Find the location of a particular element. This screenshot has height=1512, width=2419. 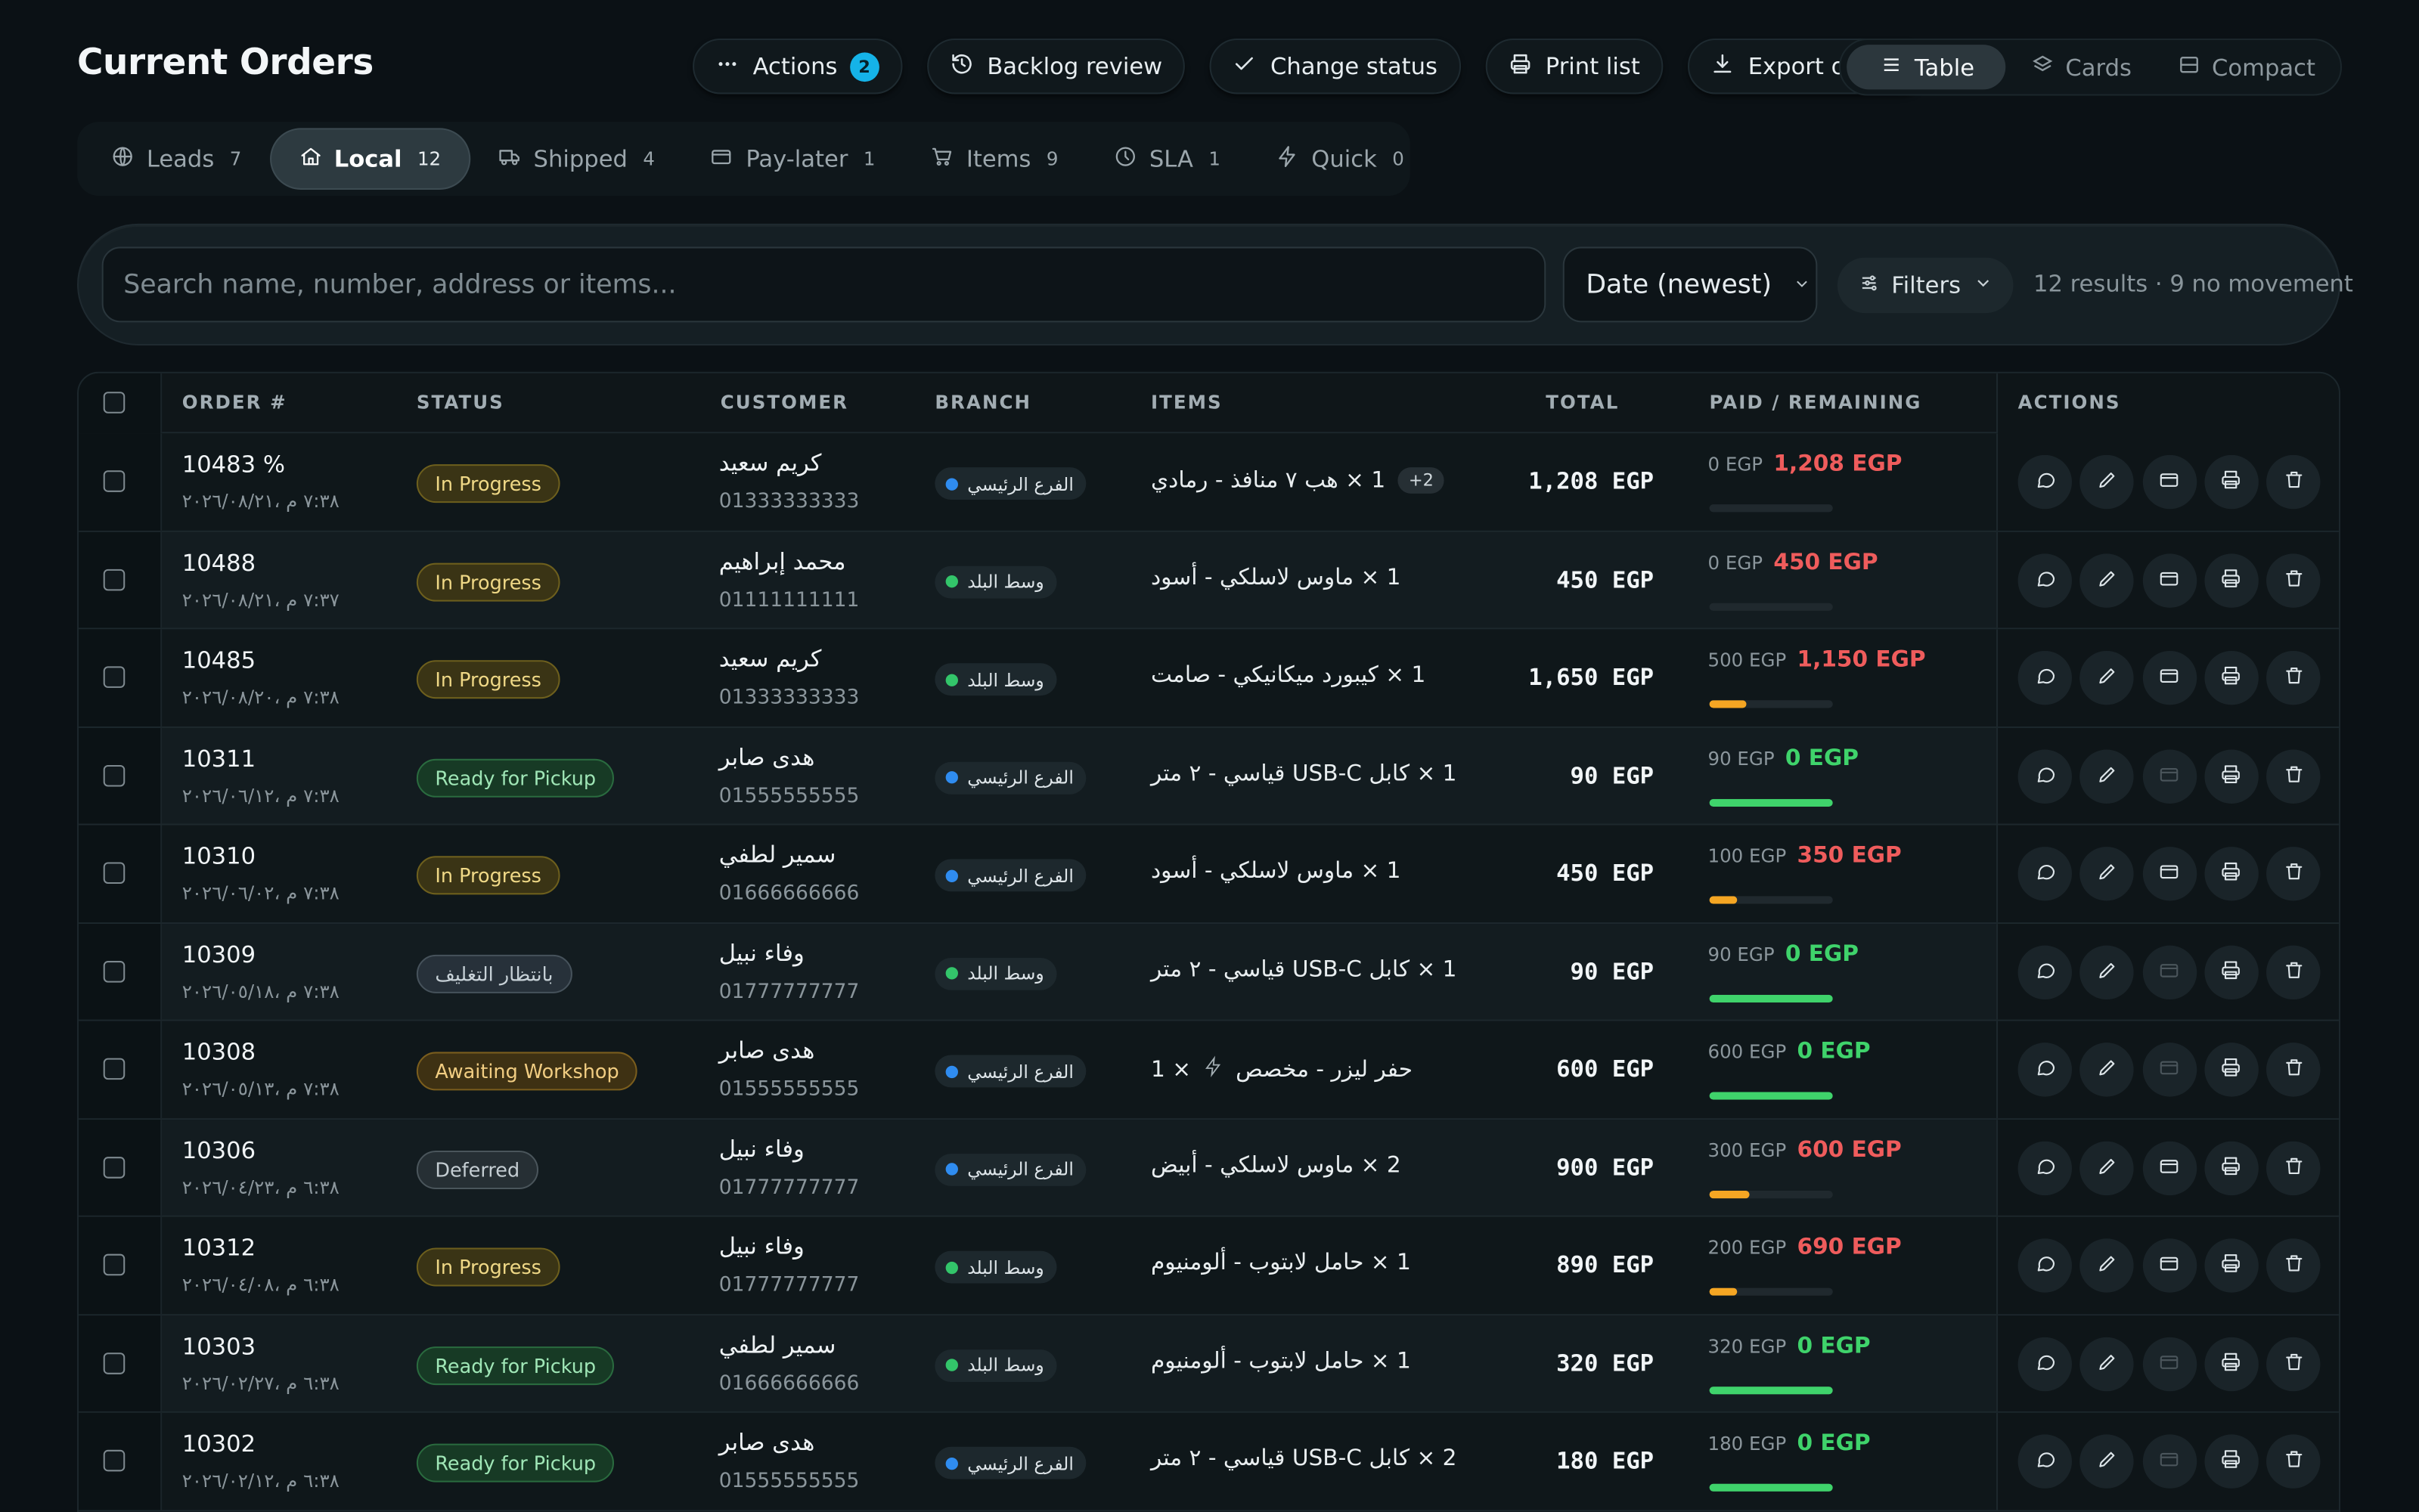

print-list-button: Print list is located at coordinates (1575, 66).